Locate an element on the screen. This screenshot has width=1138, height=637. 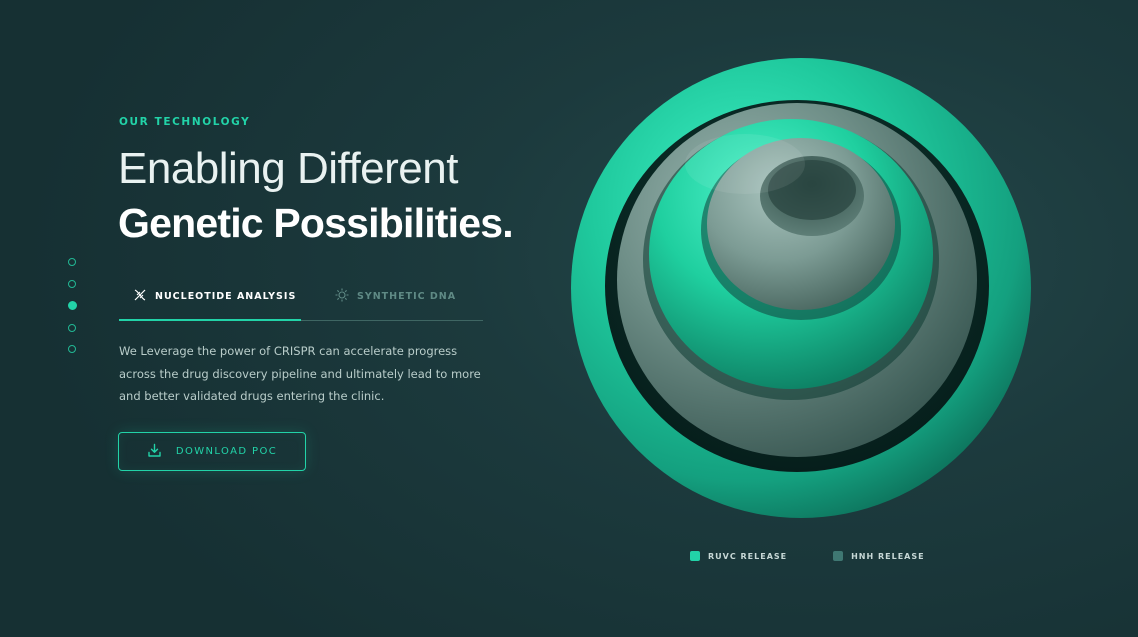
legend-label: HNH RELEASE is located at coordinates (888, 556).